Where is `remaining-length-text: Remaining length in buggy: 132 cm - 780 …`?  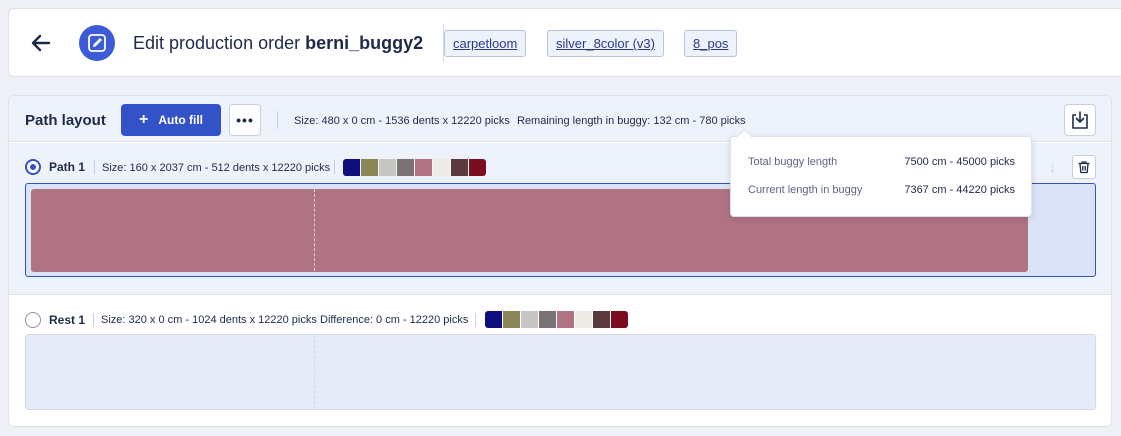 remaining-length-text: Remaining length in buggy: 132 cm - 780 … is located at coordinates (631, 121).